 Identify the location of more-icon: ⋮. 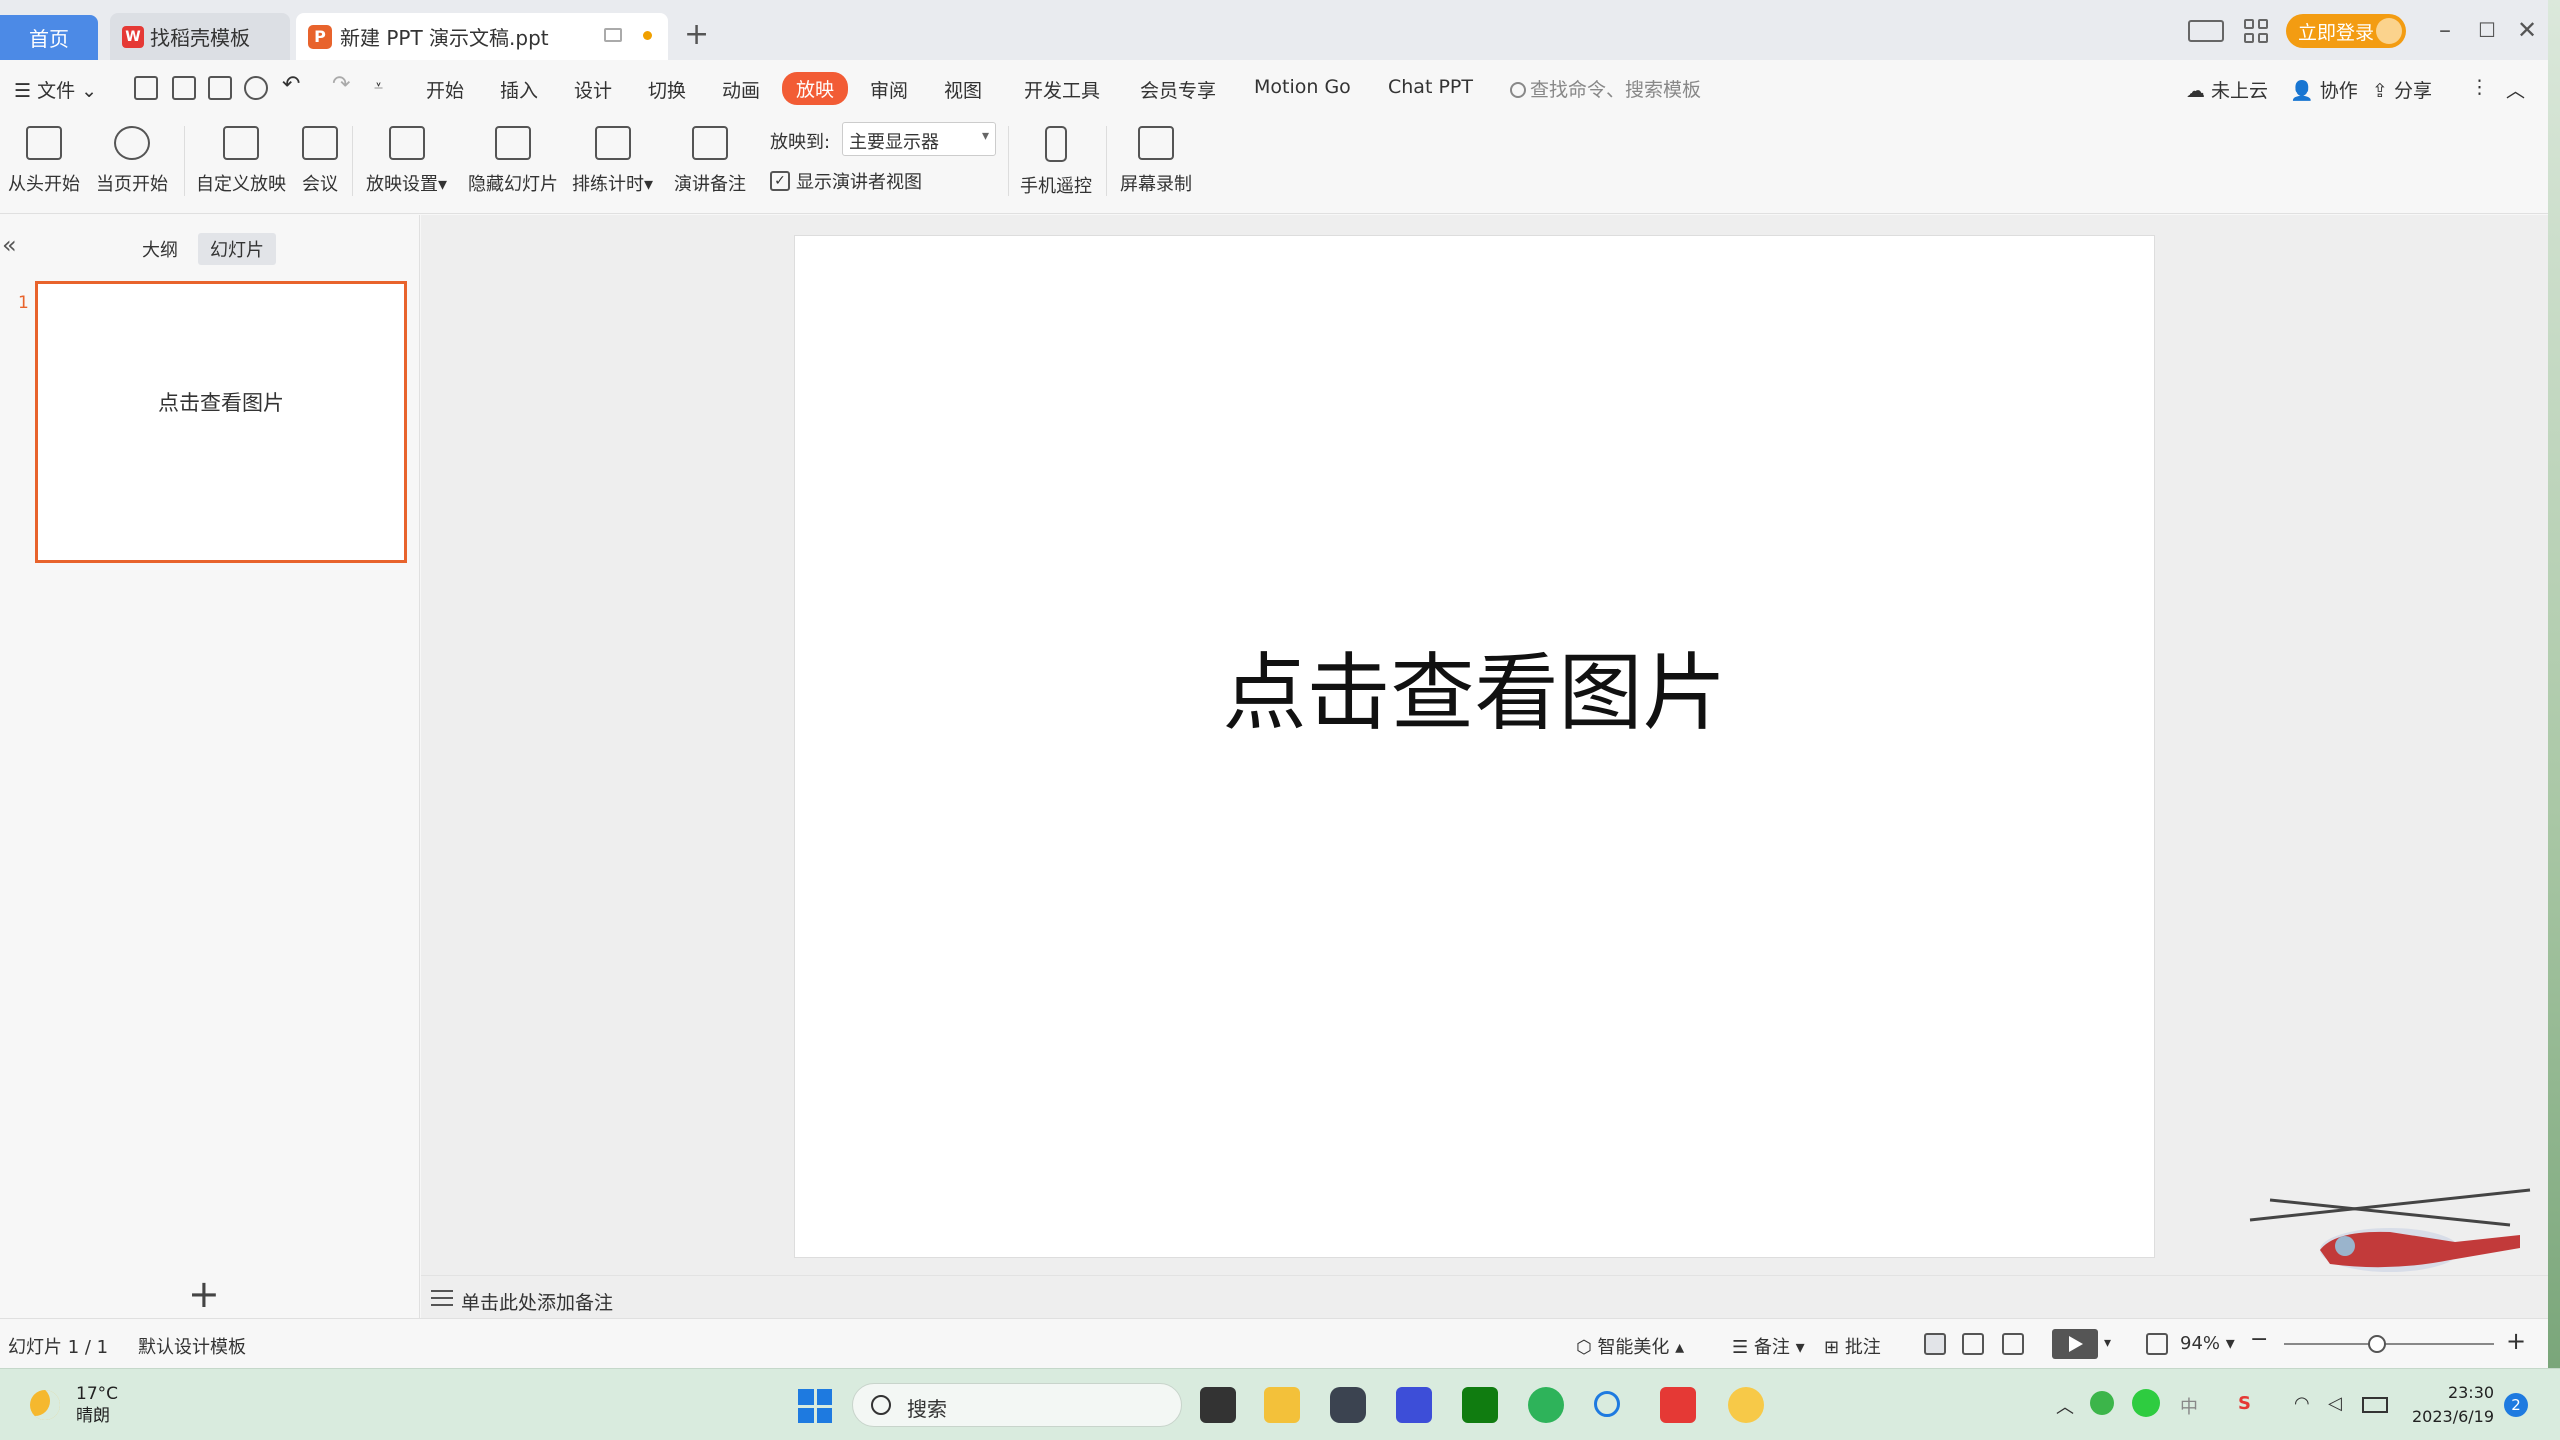
(2479, 87).